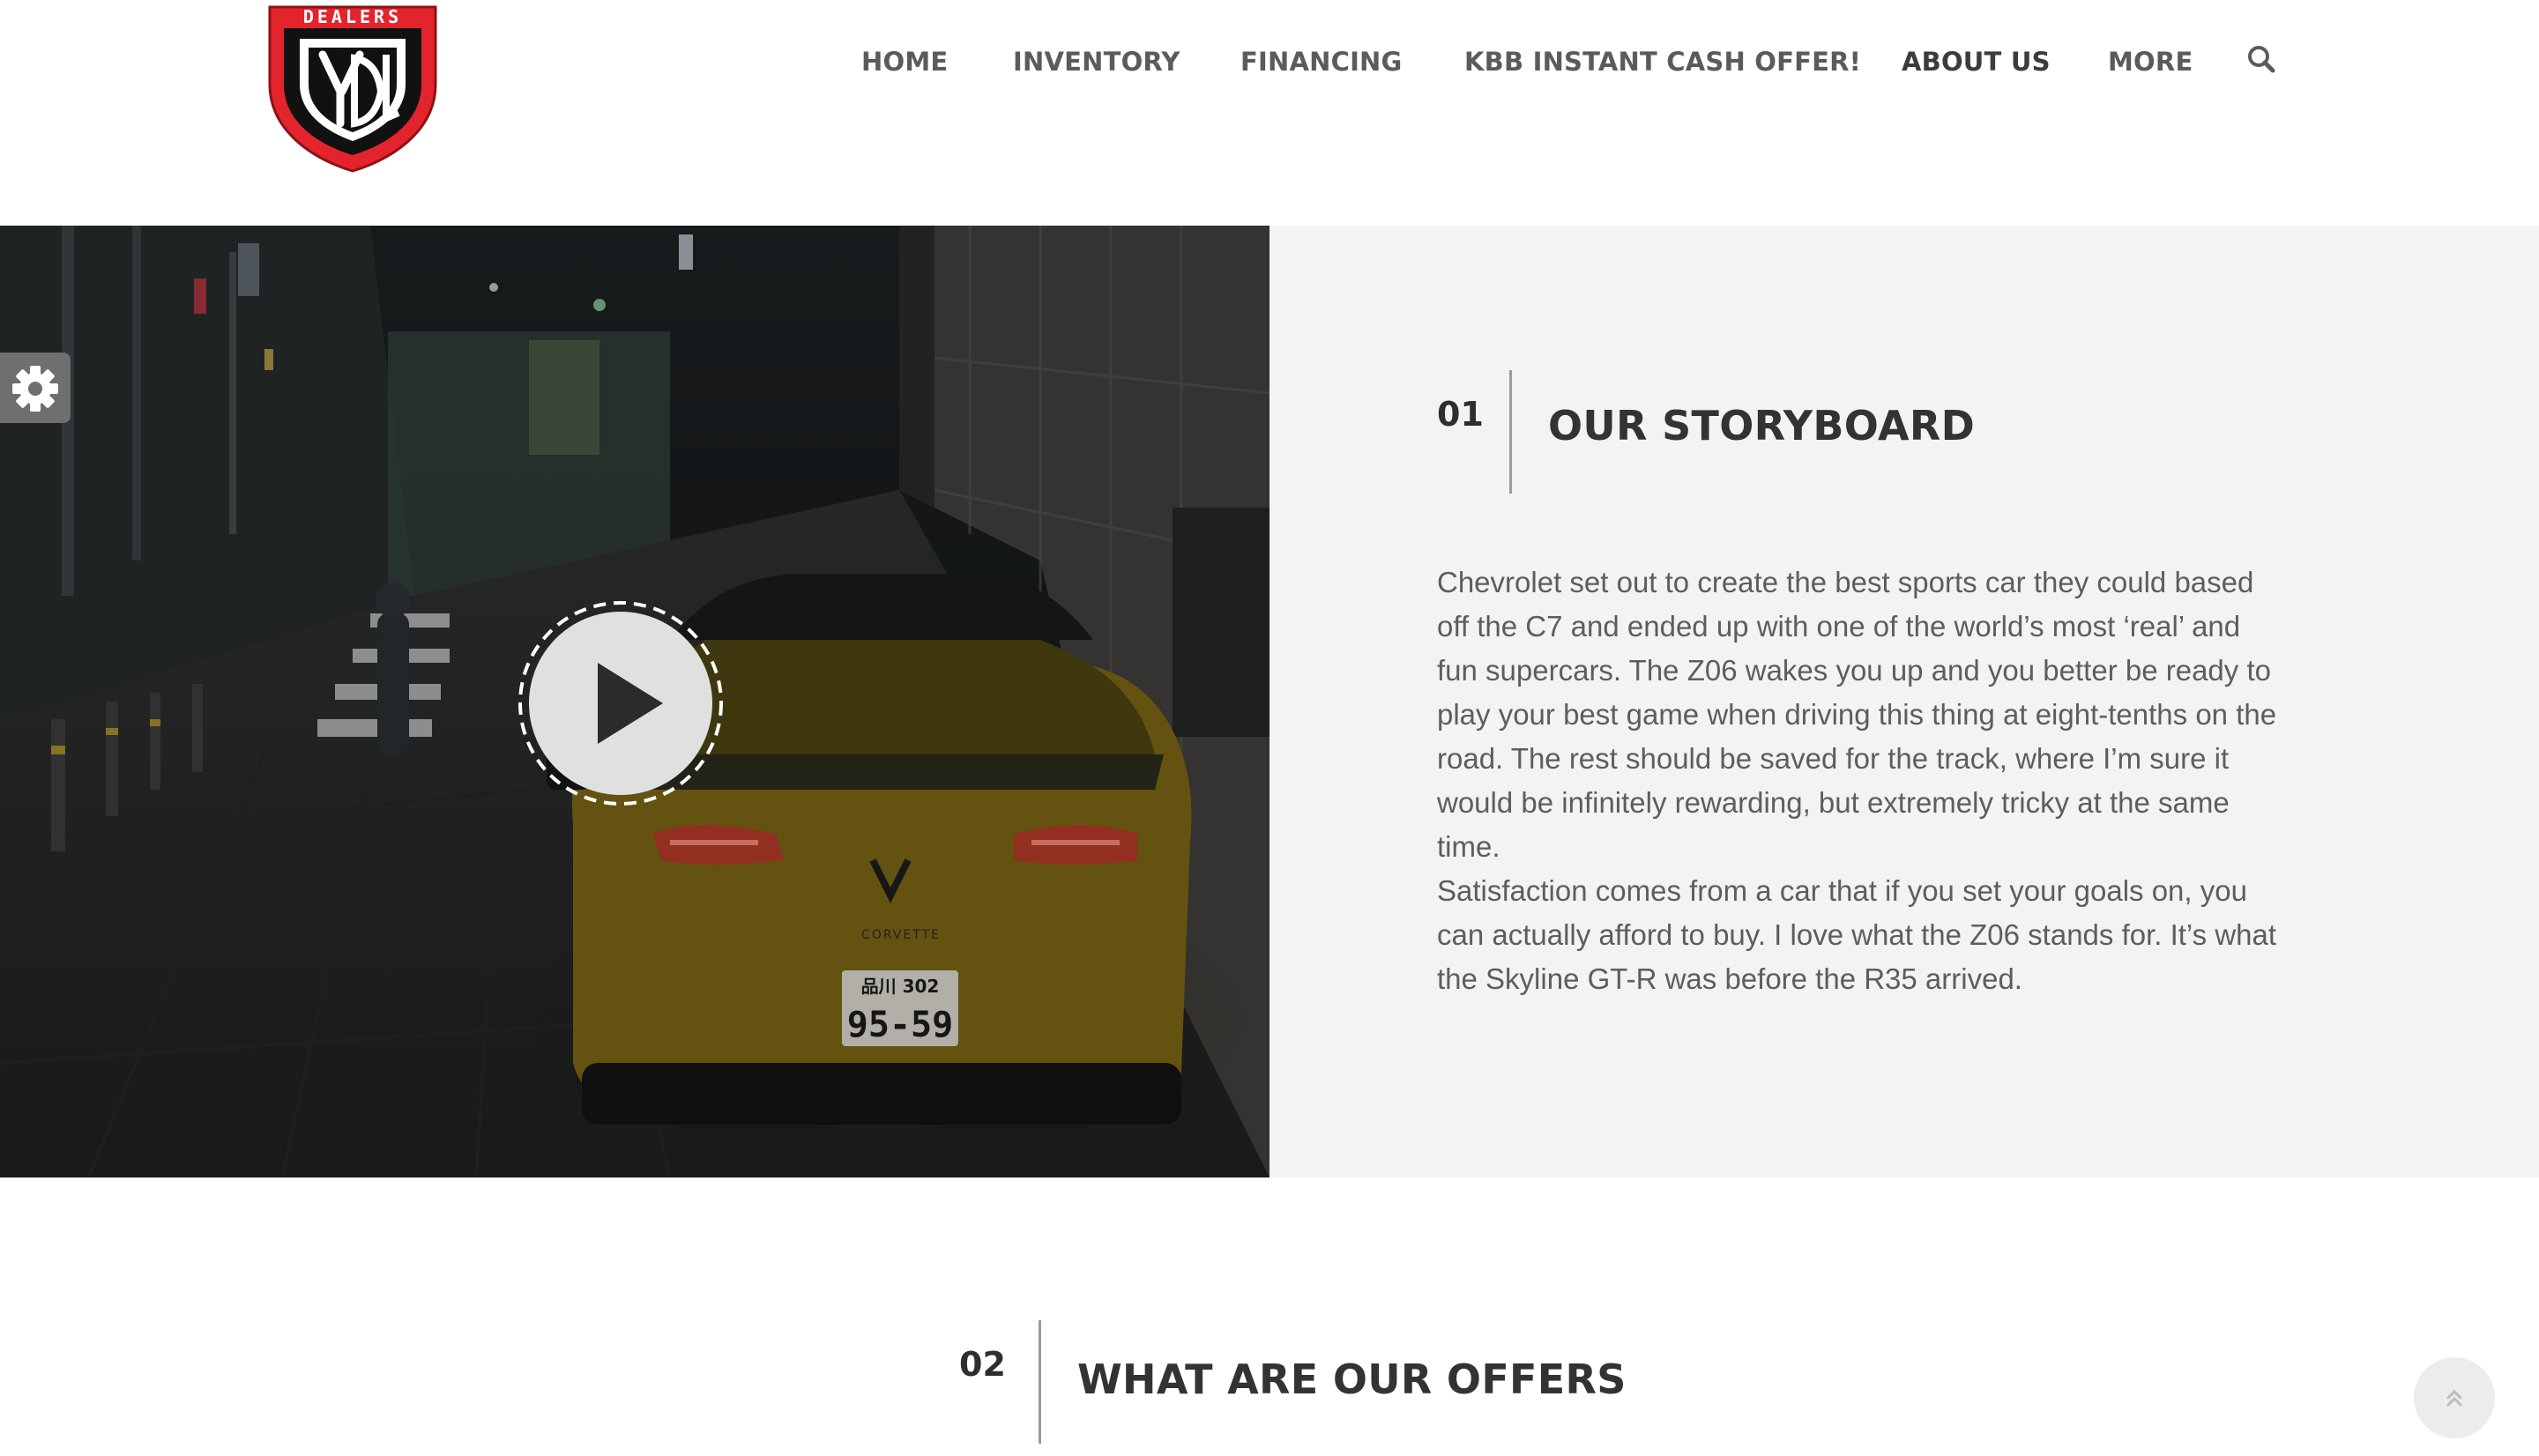 The image size is (2539, 1456). Describe the element at coordinates (1976, 61) in the screenshot. I see `nav-about-us: ABOUT US` at that location.